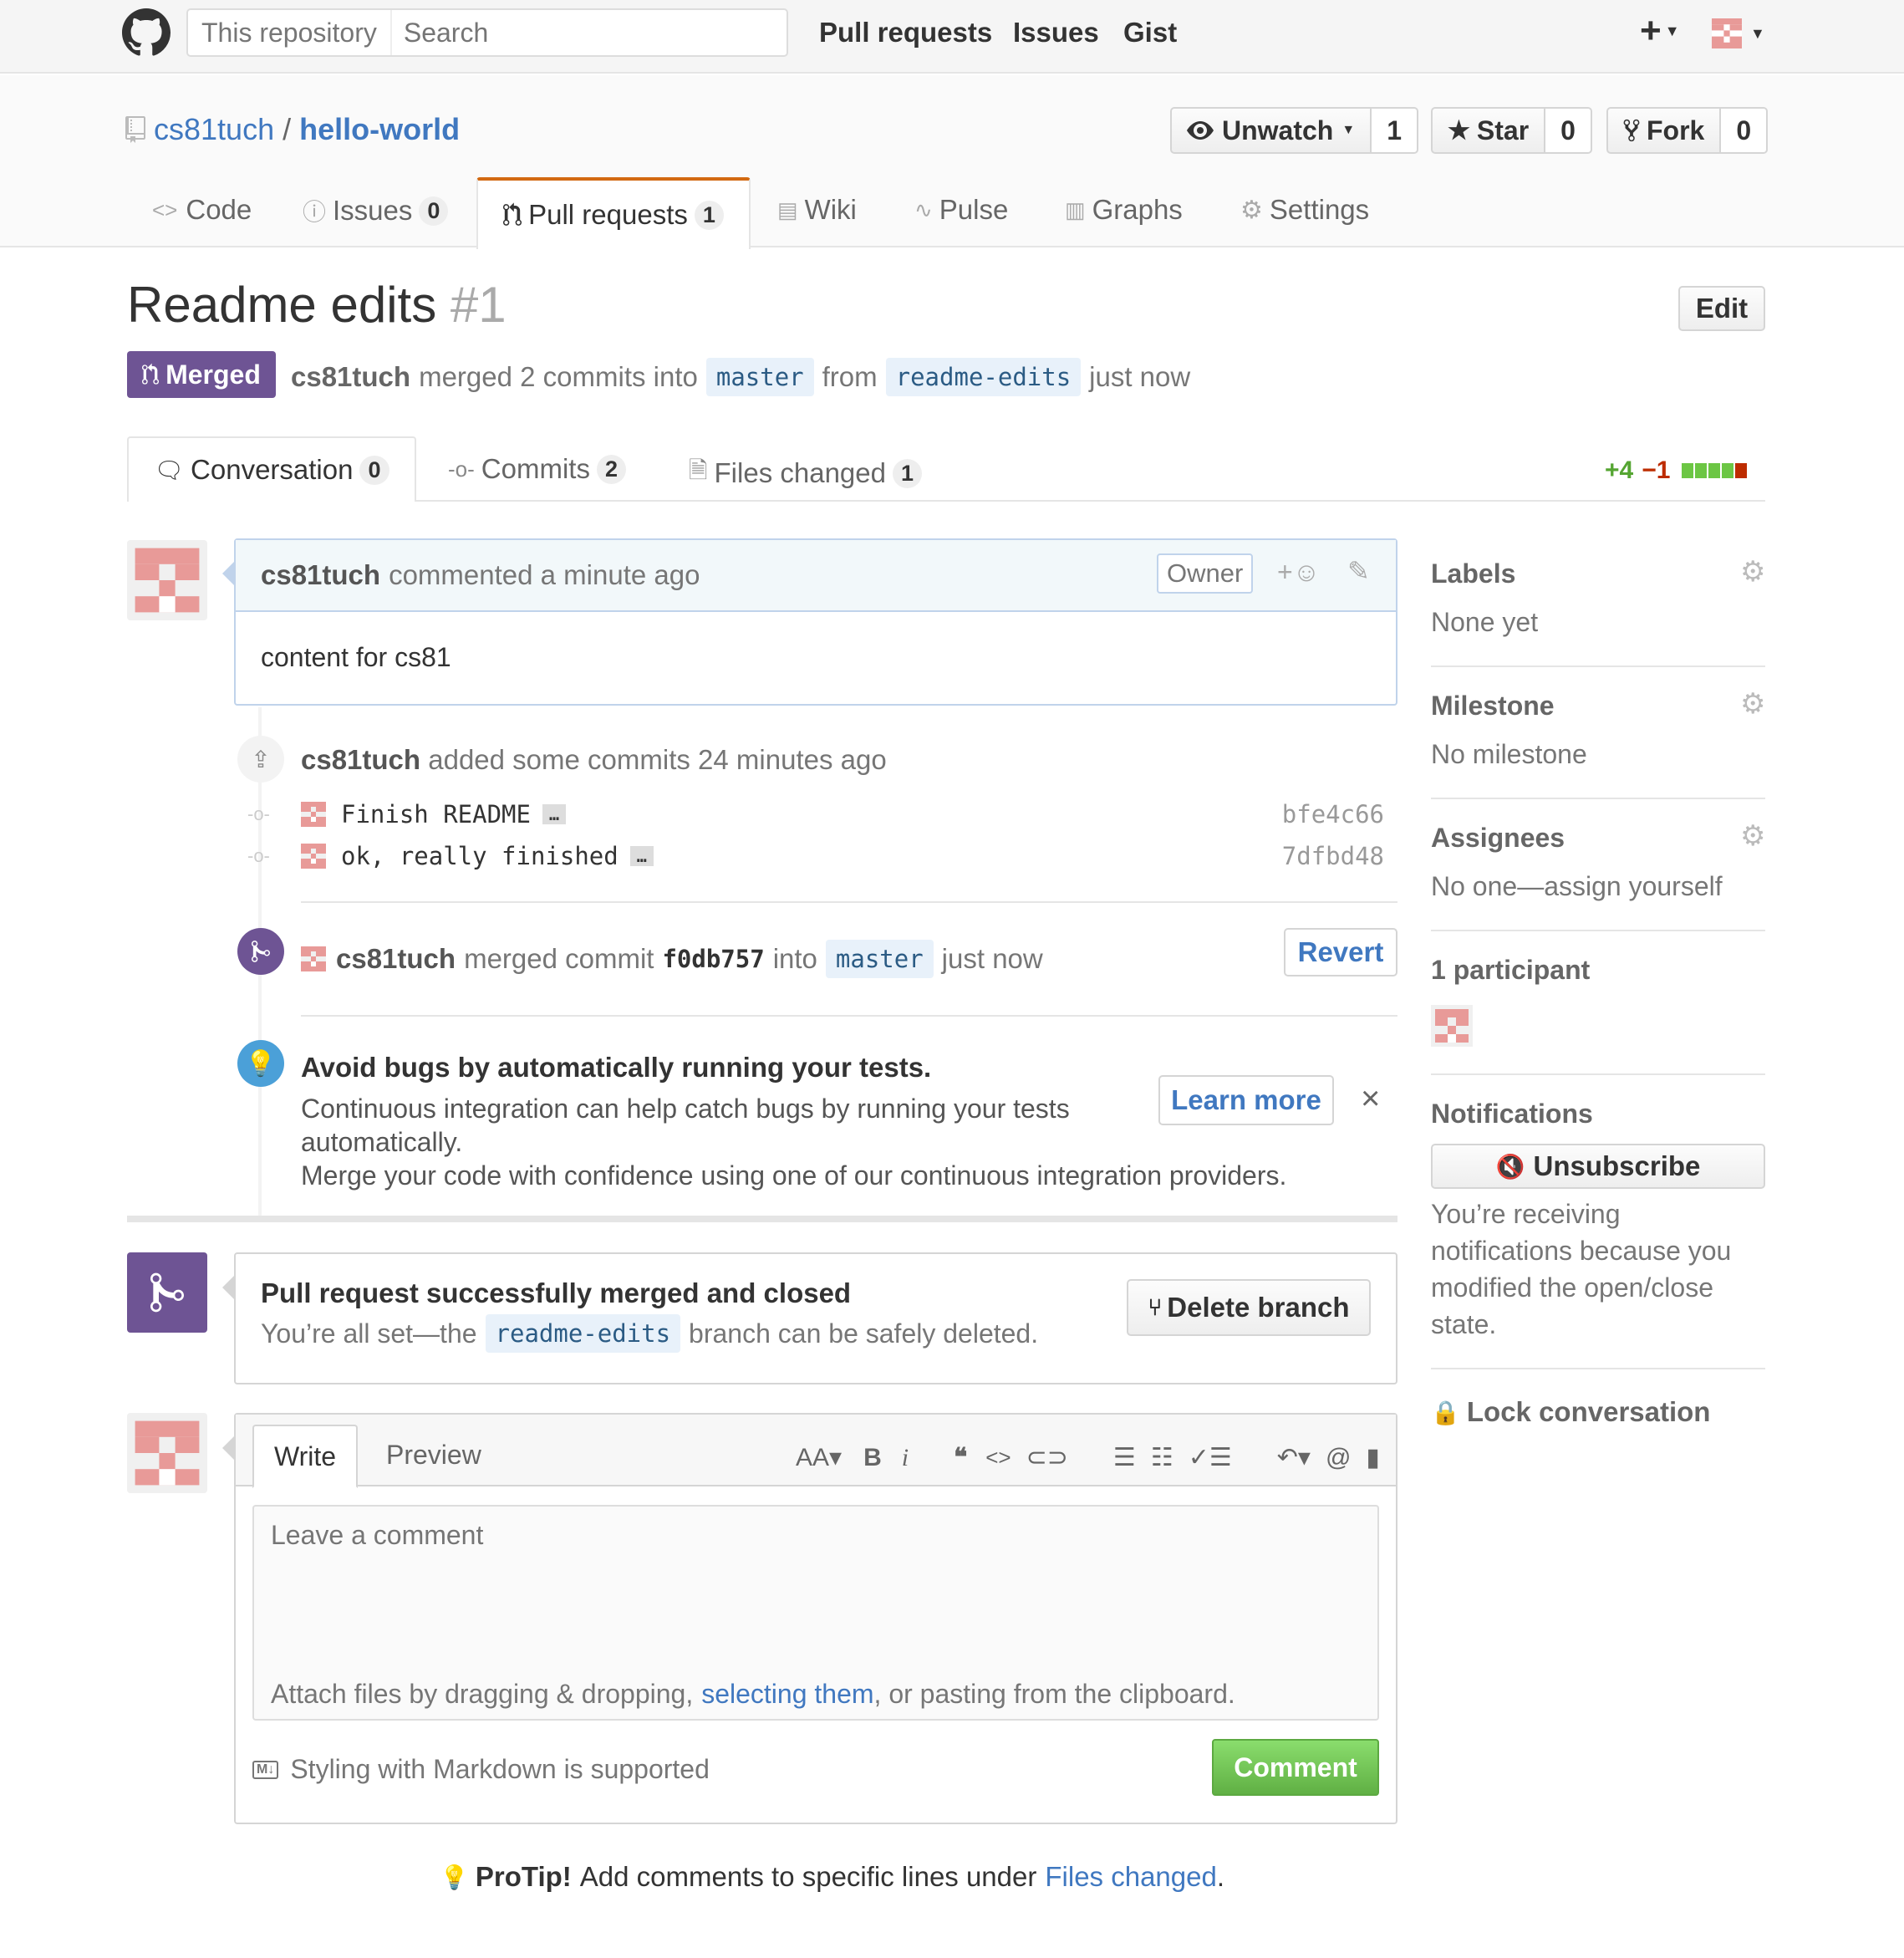  What do you see at coordinates (373, 211) in the screenshot?
I see `tab-issues-label: Issues` at bounding box center [373, 211].